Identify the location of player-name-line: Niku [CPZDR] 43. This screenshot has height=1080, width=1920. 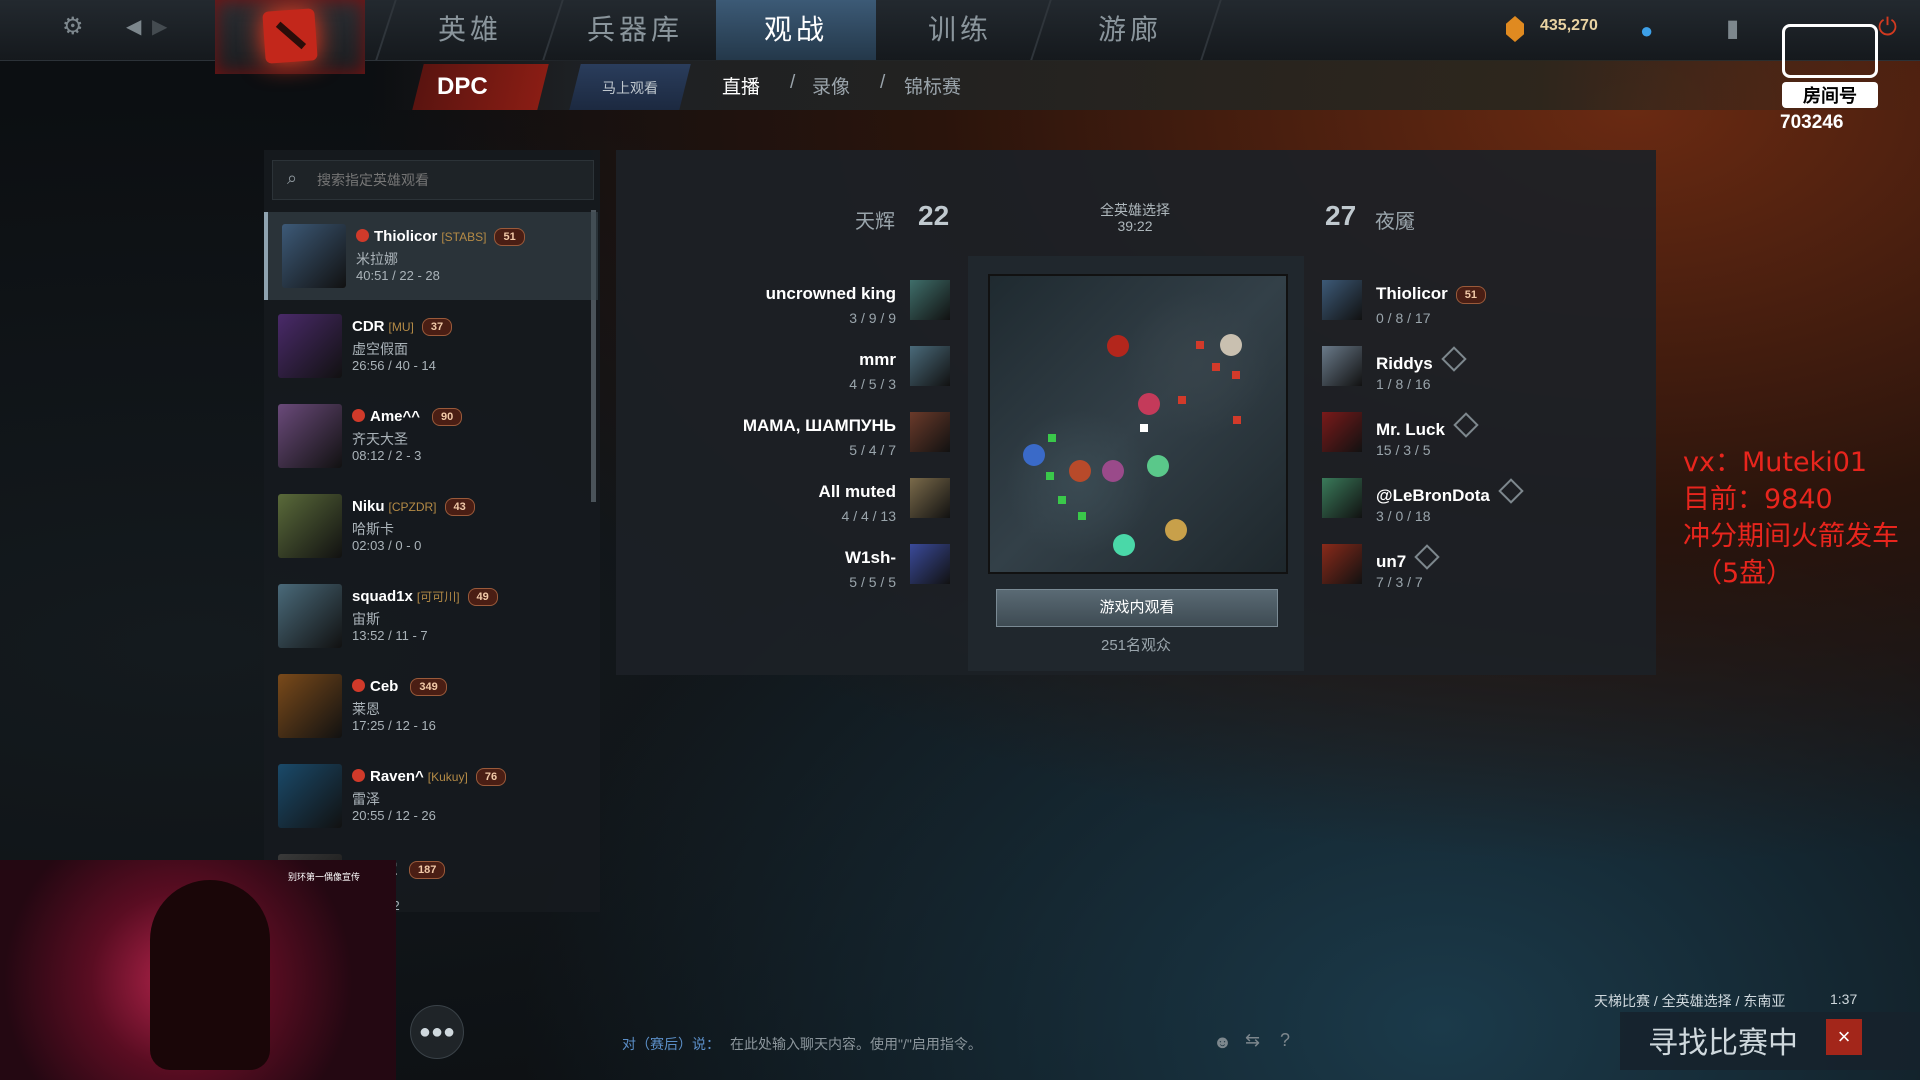
(413, 507).